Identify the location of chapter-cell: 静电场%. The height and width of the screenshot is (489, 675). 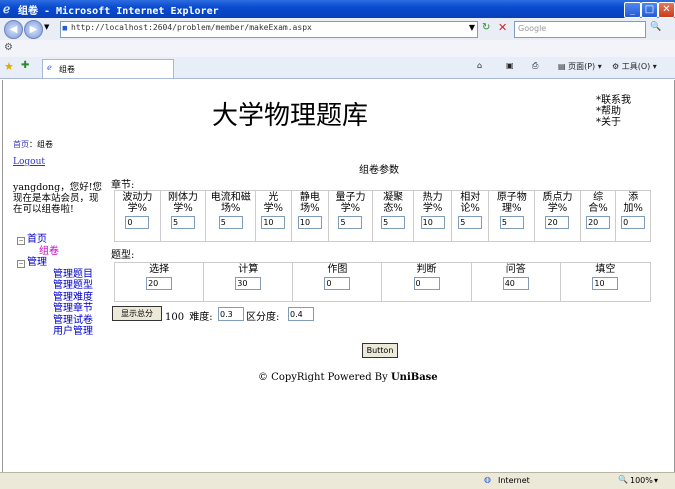
(310, 216).